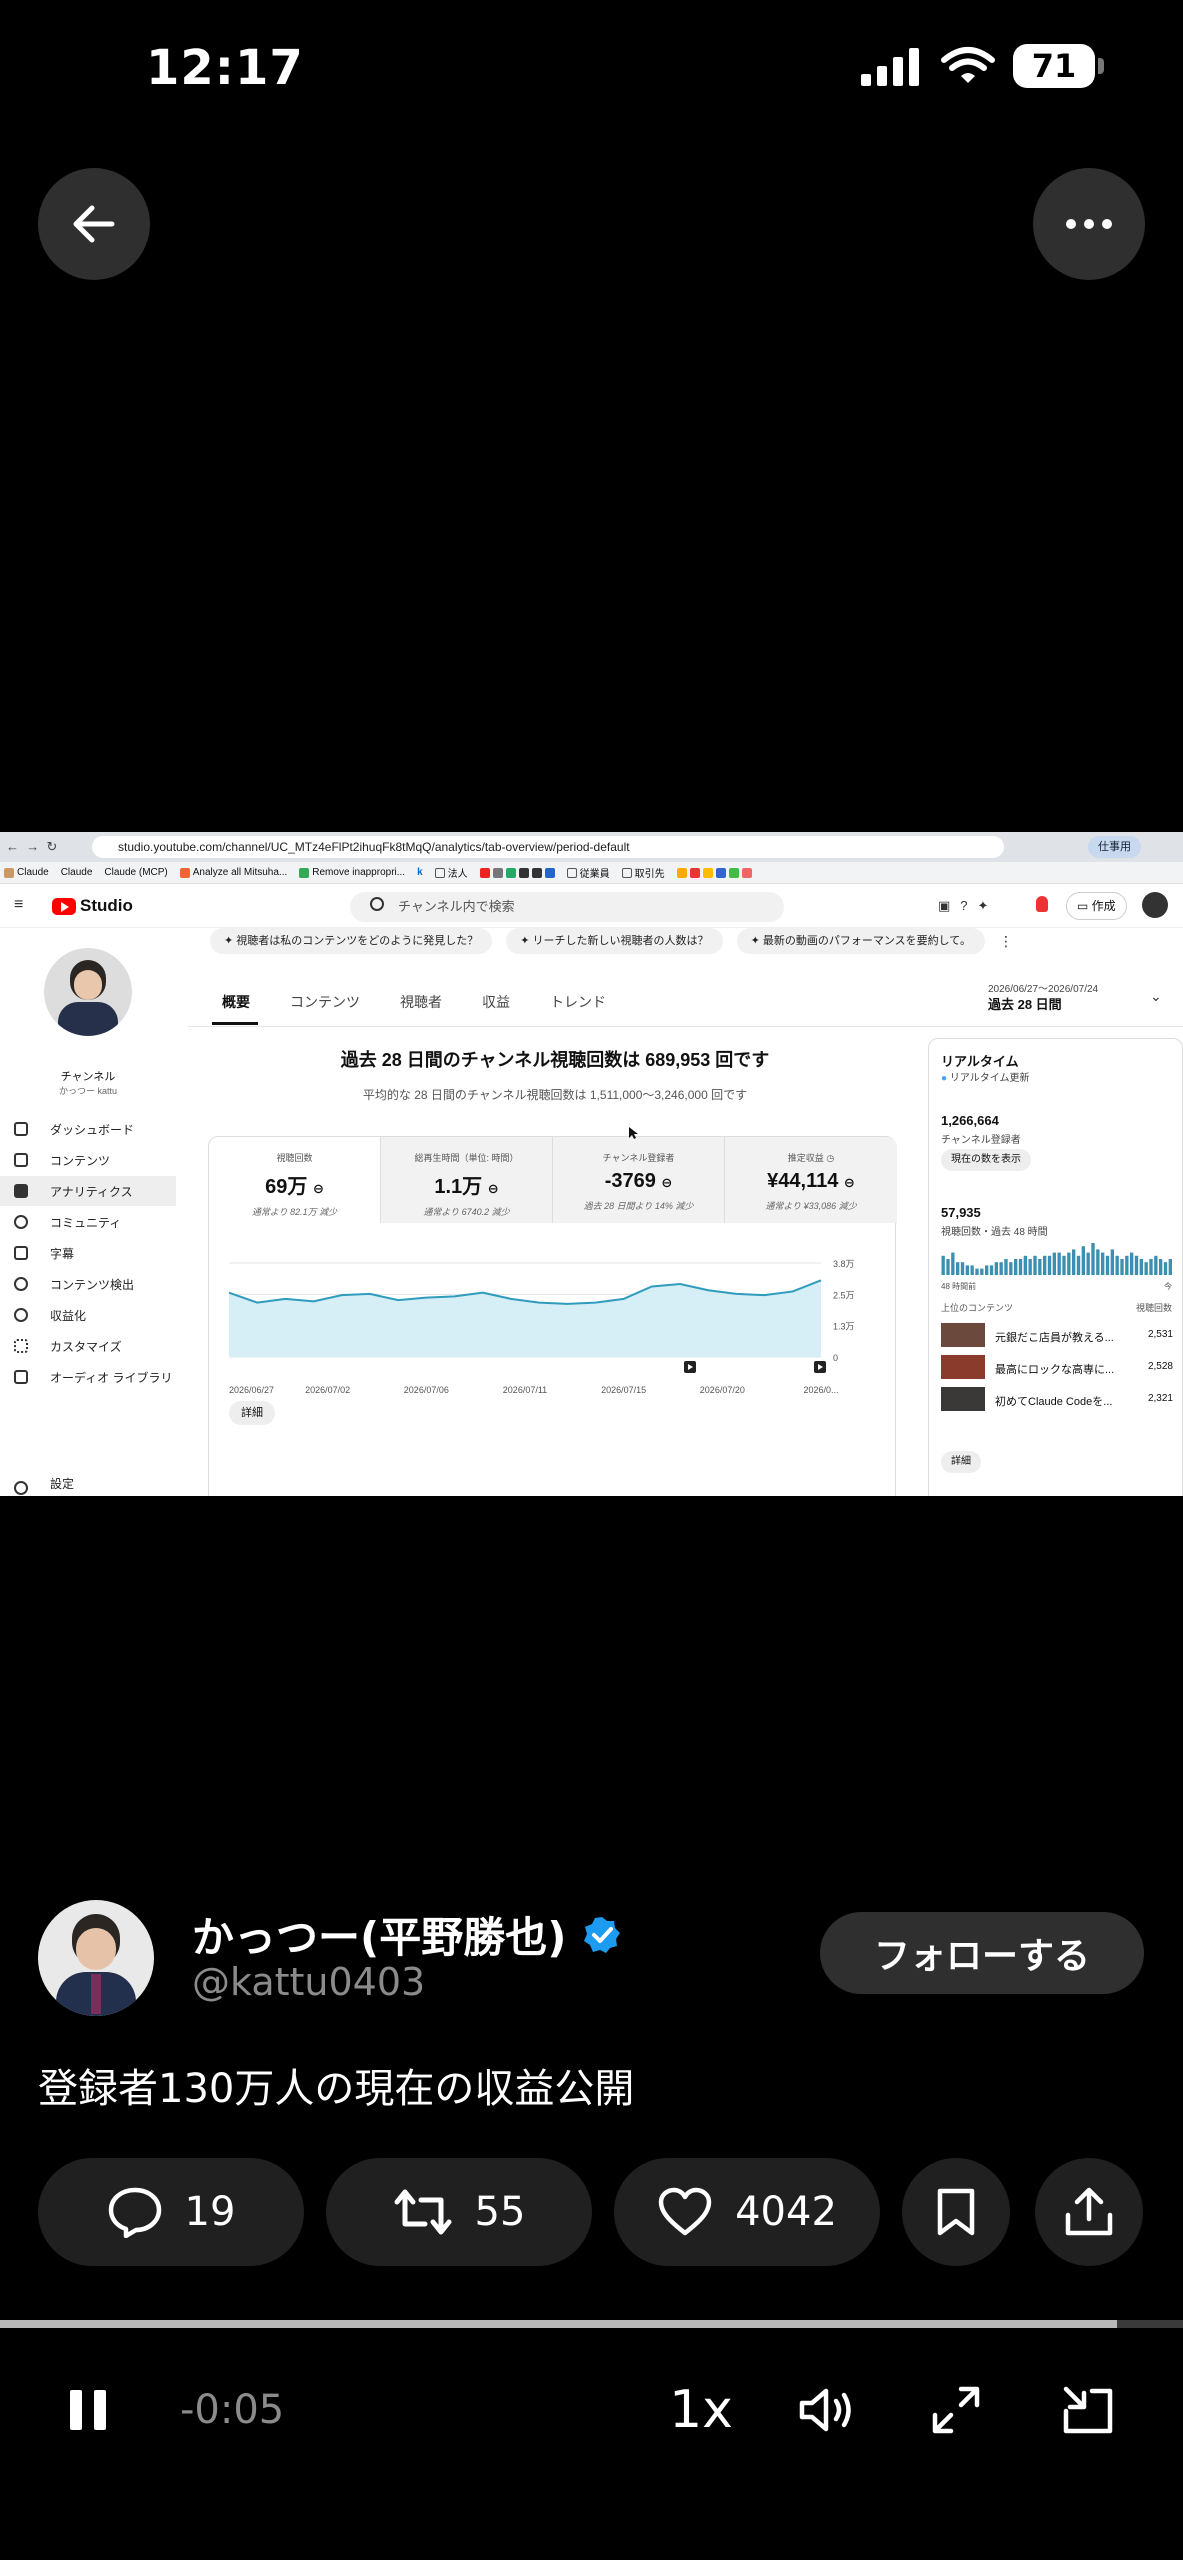  Describe the element at coordinates (1057, 1400) in the screenshot. I see `top-content-item: 初めてClaude Codeを... 2,321` at that location.